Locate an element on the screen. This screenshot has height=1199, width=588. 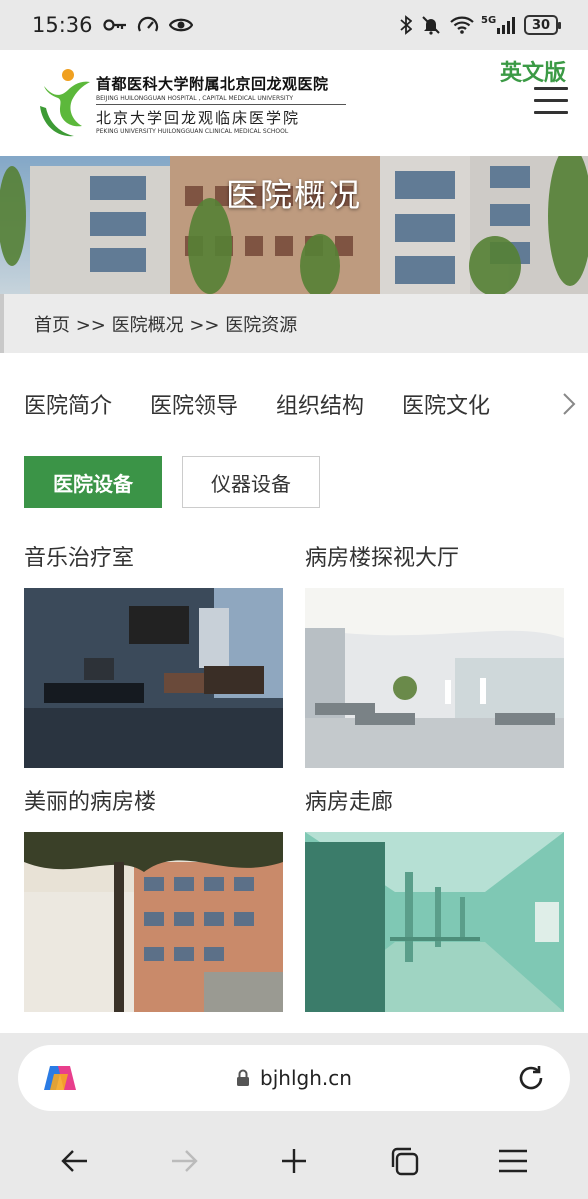
tab-organization: 组织结构 is located at coordinates (320, 404).